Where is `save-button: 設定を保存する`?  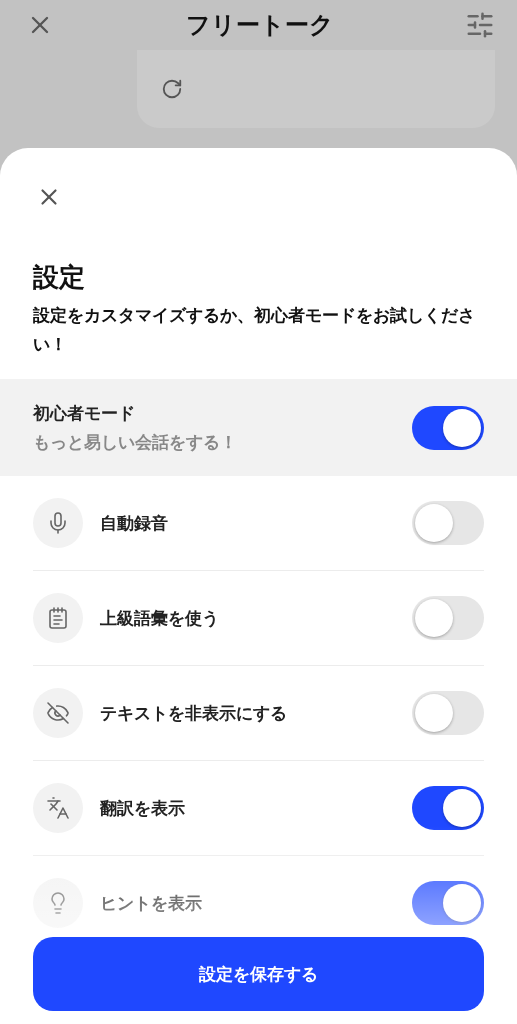
save-button: 設定を保存する is located at coordinates (258, 974).